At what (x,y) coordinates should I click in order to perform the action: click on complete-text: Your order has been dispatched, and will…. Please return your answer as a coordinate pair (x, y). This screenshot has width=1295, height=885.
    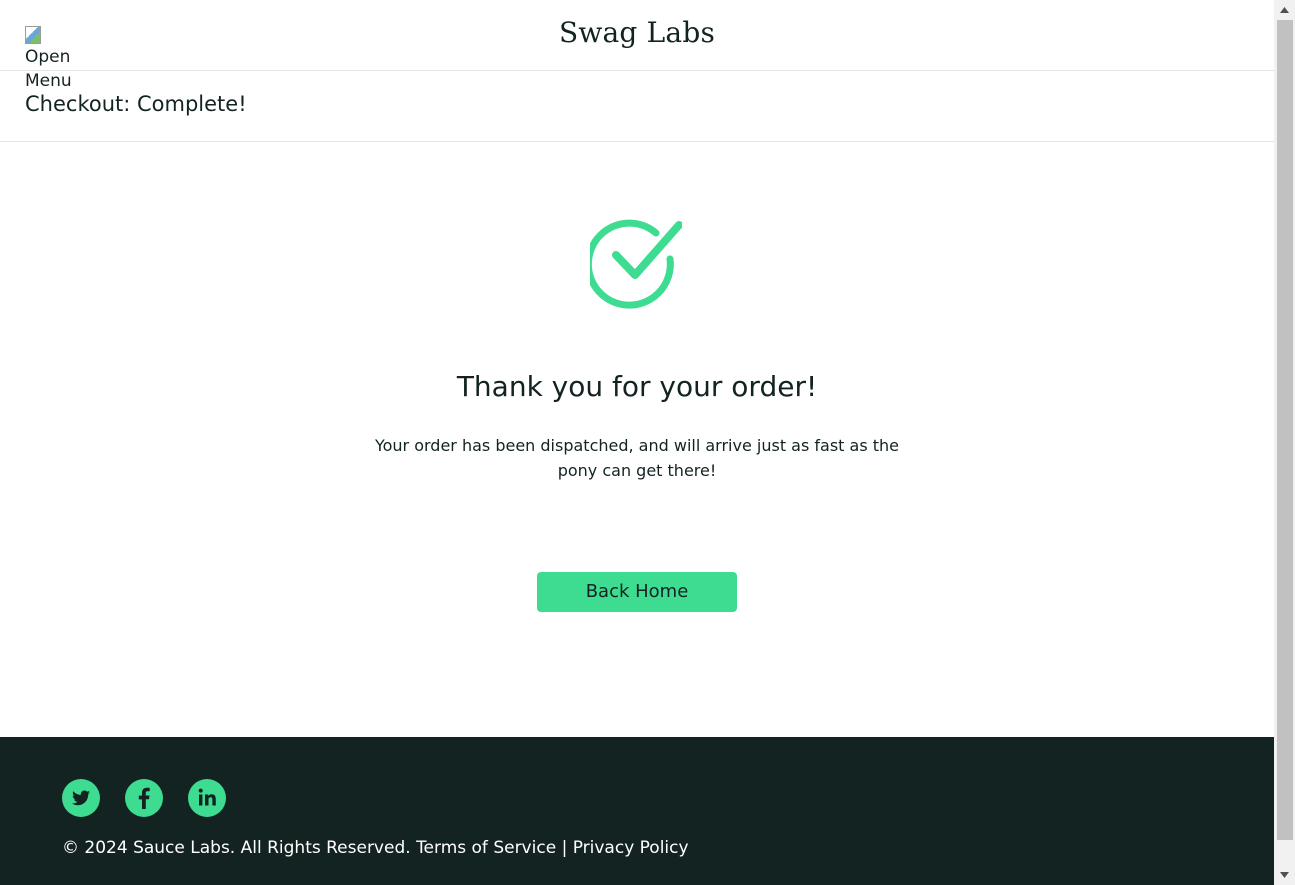
    Looking at the image, I should click on (637, 458).